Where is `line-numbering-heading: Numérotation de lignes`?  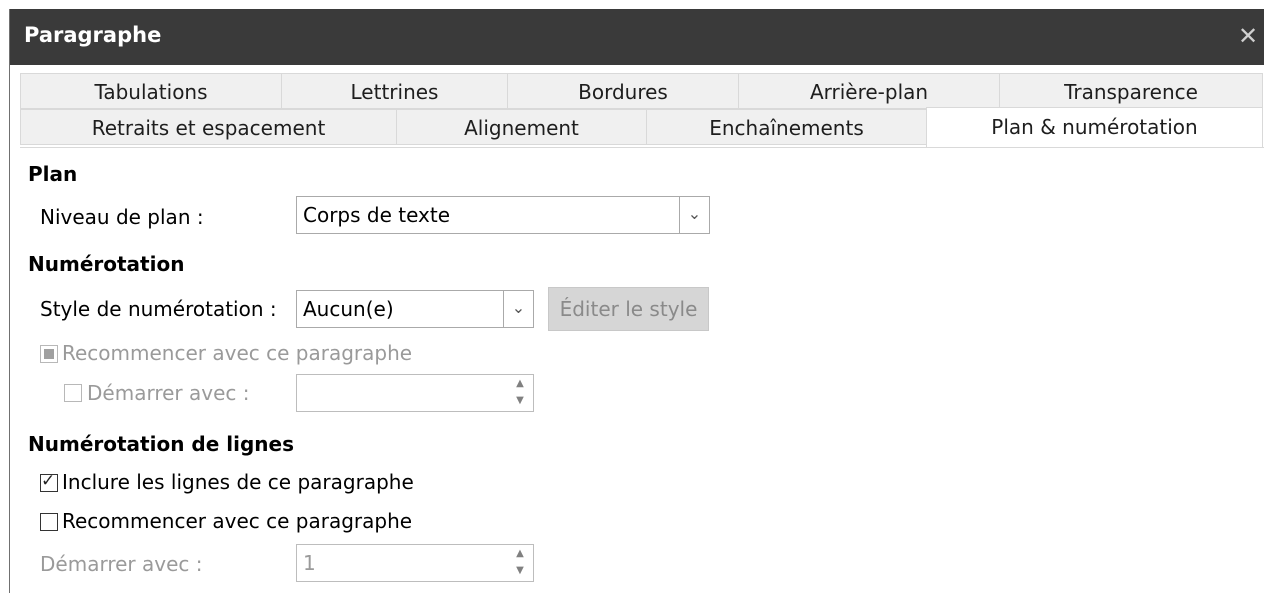
line-numbering-heading: Numérotation de lignes is located at coordinates (161, 444).